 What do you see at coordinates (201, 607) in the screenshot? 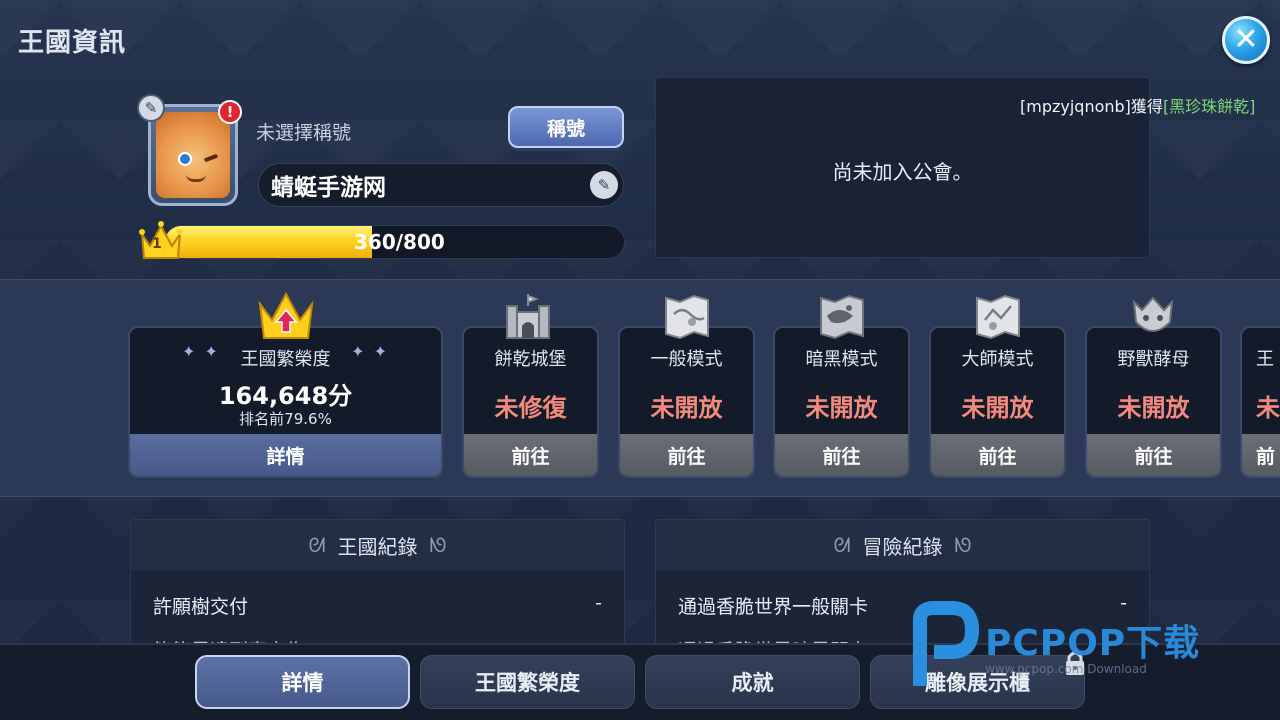
I see `record-label: 許願樹交付` at bounding box center [201, 607].